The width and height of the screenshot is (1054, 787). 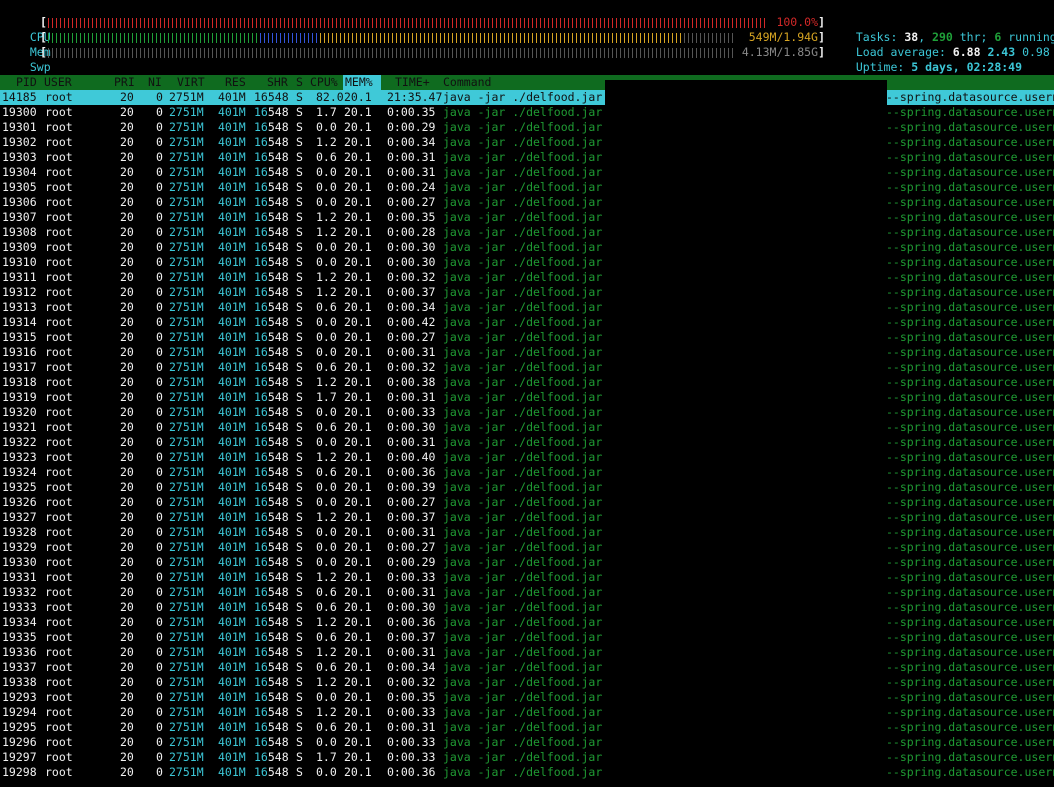 What do you see at coordinates (299, 82) in the screenshot?
I see `column-header-state: S` at bounding box center [299, 82].